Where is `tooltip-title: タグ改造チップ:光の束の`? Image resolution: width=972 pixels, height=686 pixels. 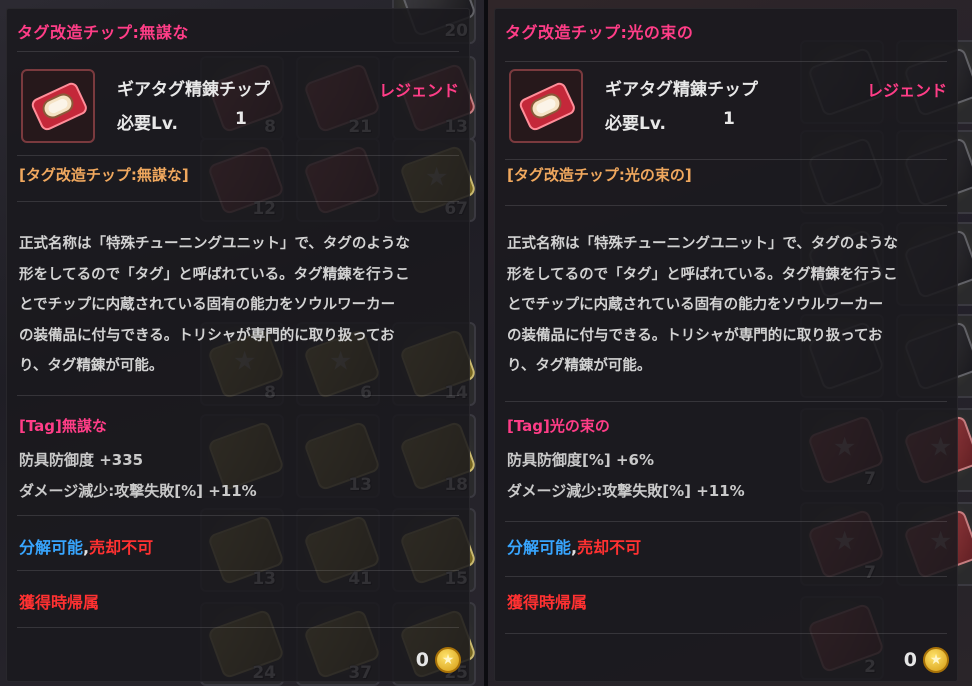 tooltip-title: タグ改造チップ:光の束の is located at coordinates (599, 32).